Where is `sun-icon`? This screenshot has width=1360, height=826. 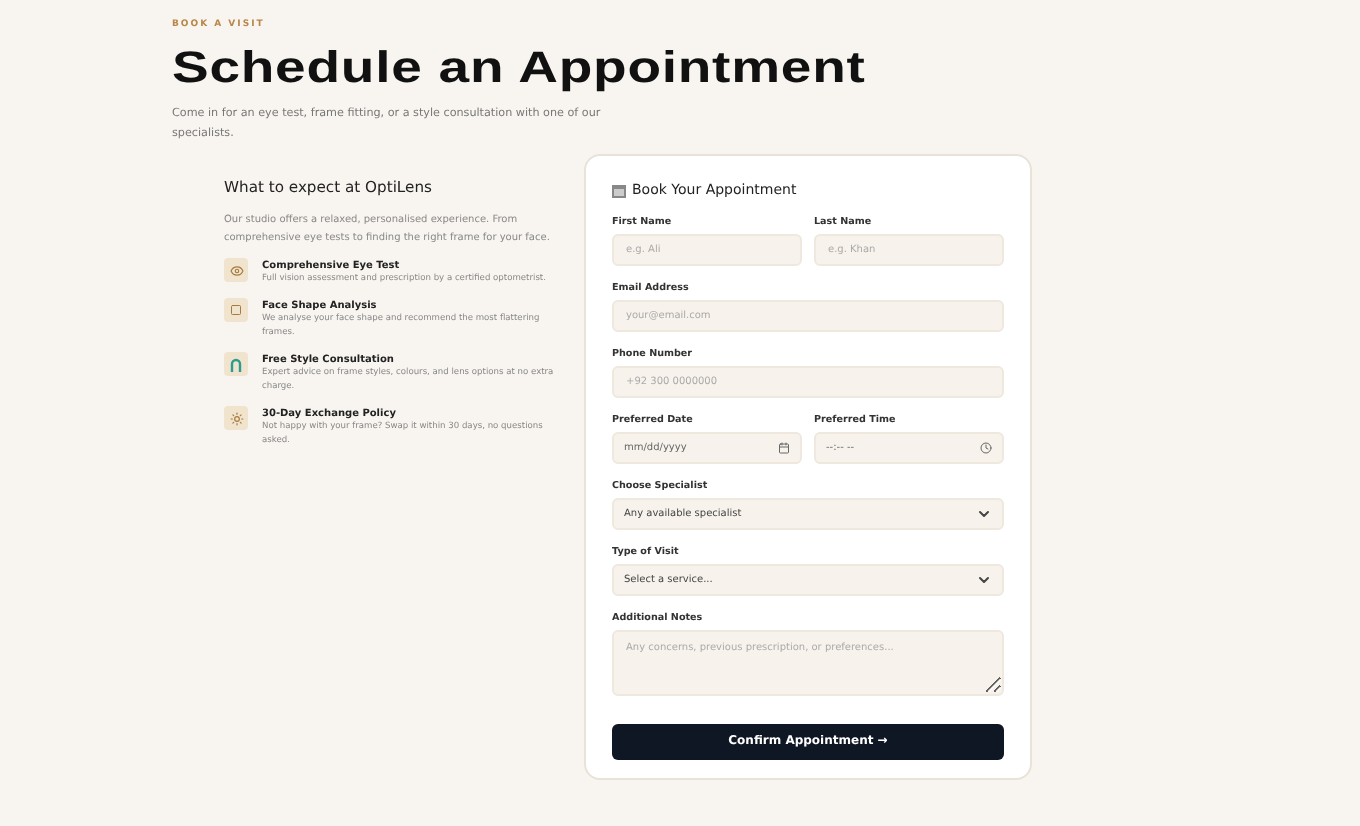 sun-icon is located at coordinates (236, 418).